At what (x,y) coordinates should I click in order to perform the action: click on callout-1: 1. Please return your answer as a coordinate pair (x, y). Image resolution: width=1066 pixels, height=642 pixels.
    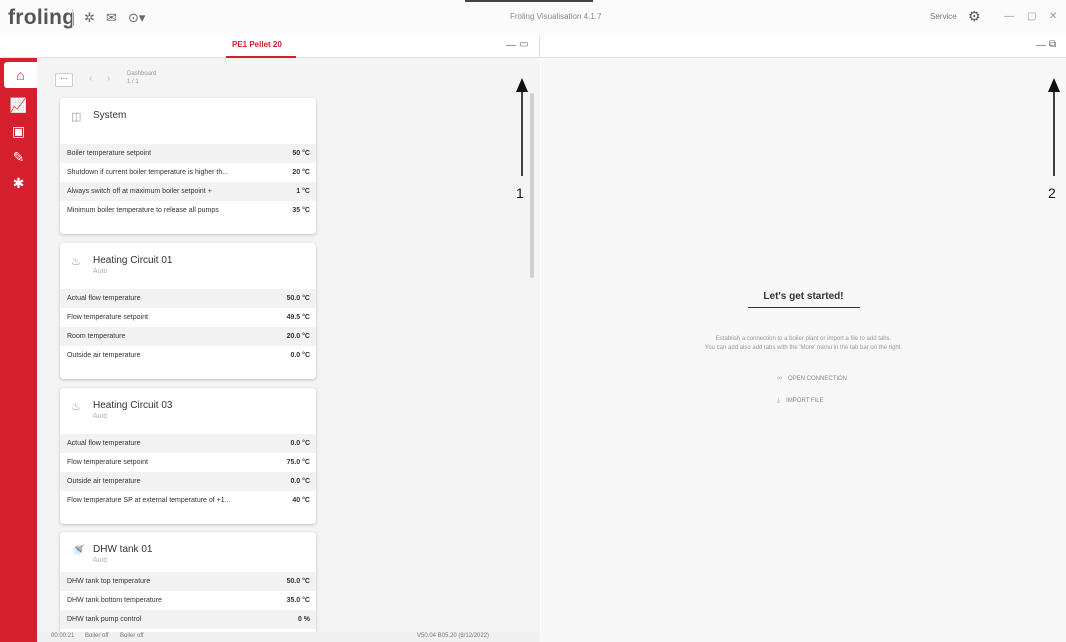
    Looking at the image, I should click on (520, 193).